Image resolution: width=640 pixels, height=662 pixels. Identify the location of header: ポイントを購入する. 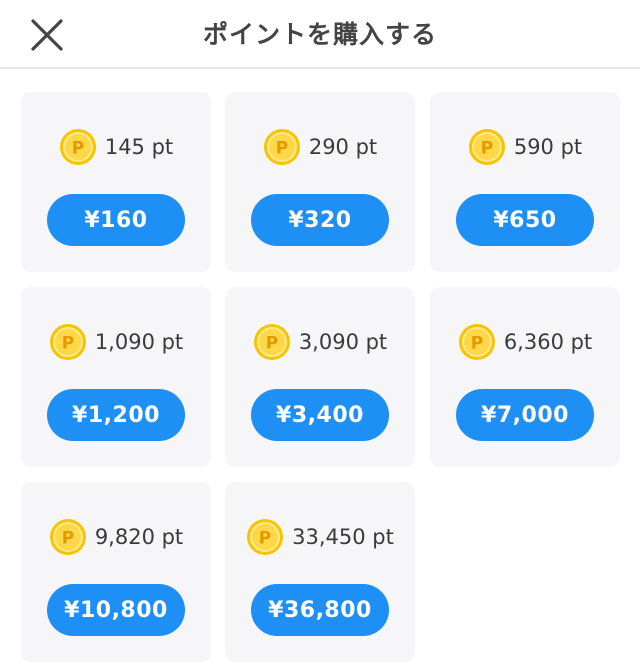
(320, 34).